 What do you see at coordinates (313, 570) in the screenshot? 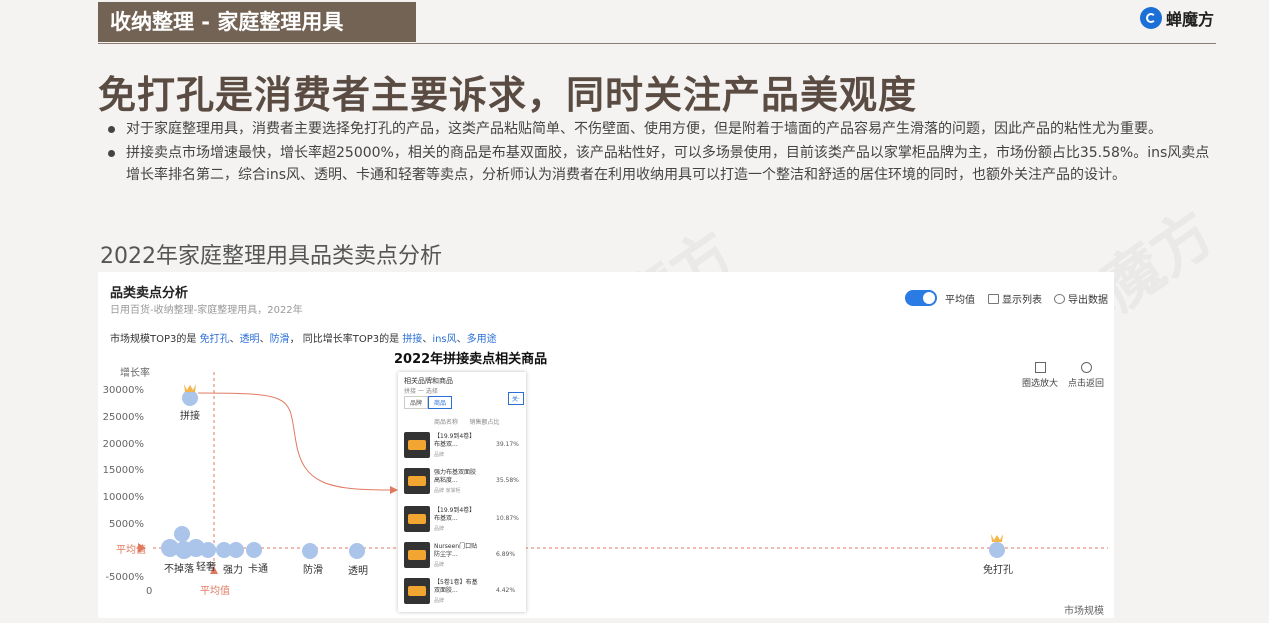
I see `point-label: 防滑` at bounding box center [313, 570].